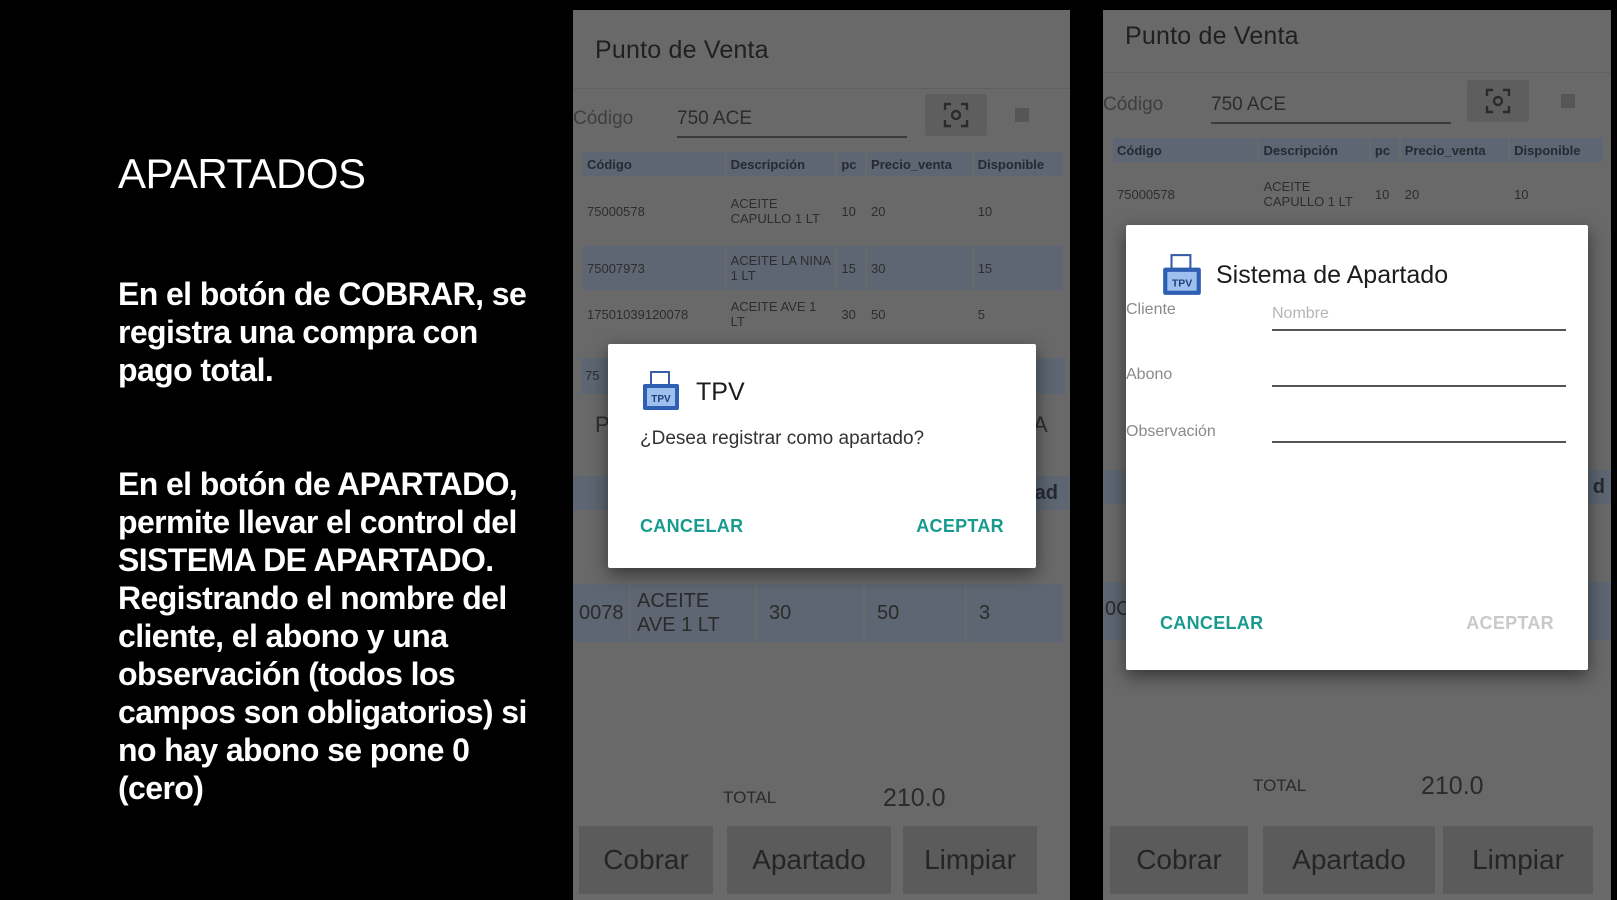  What do you see at coordinates (823, 314) in the screenshot?
I see `table-row: 17501039120078 ACEITE AVE 1 LT 30 50 5` at bounding box center [823, 314].